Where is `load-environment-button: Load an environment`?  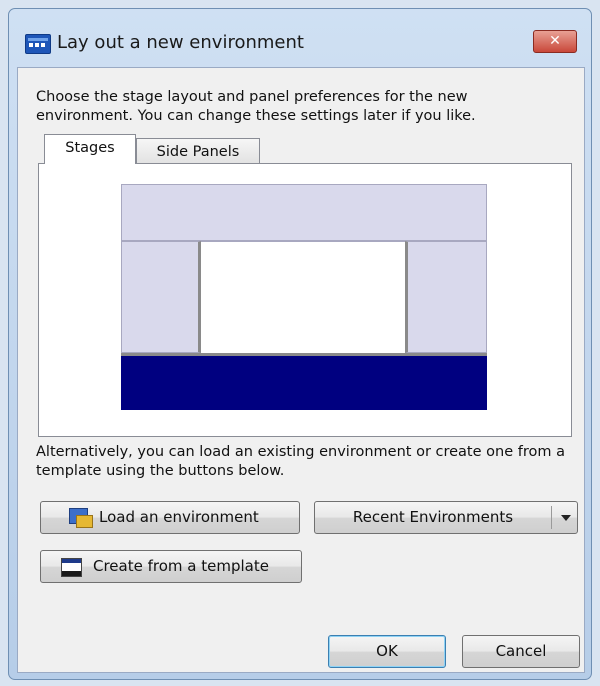
load-environment-button: Load an environment is located at coordinates (170, 517).